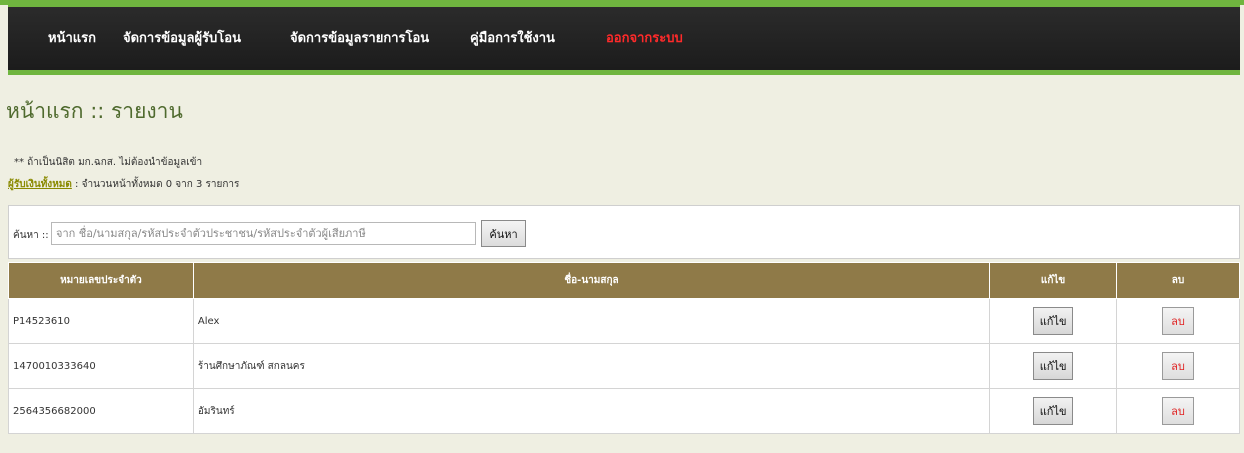 The height and width of the screenshot is (453, 1244). I want to click on cell-name: ร้านศึกษาภัณฑ์ สกลนคร, so click(591, 366).